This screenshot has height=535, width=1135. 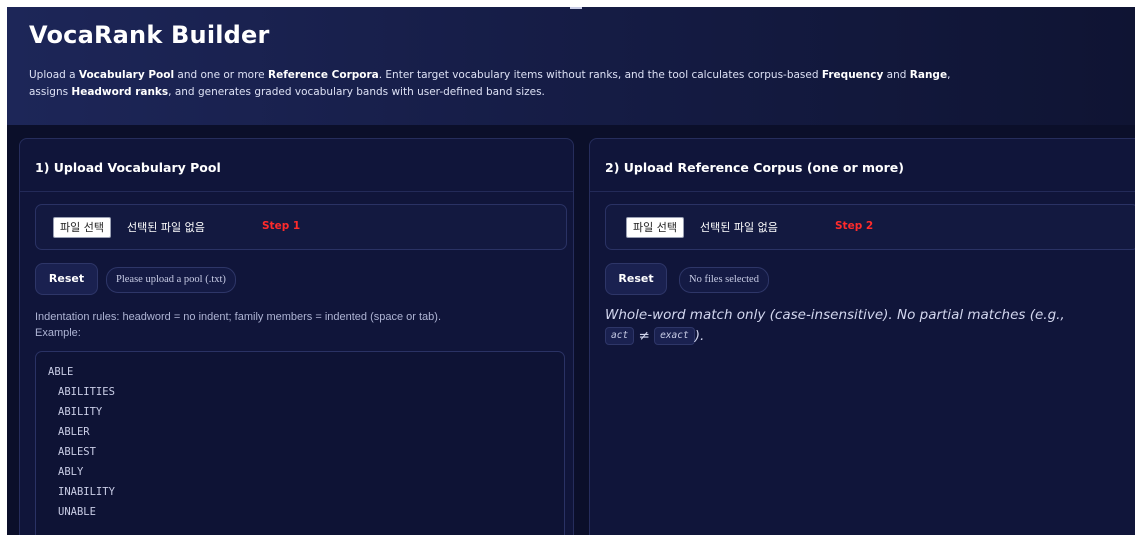 What do you see at coordinates (699, 336) in the screenshot?
I see `match-note-end: ).` at bounding box center [699, 336].